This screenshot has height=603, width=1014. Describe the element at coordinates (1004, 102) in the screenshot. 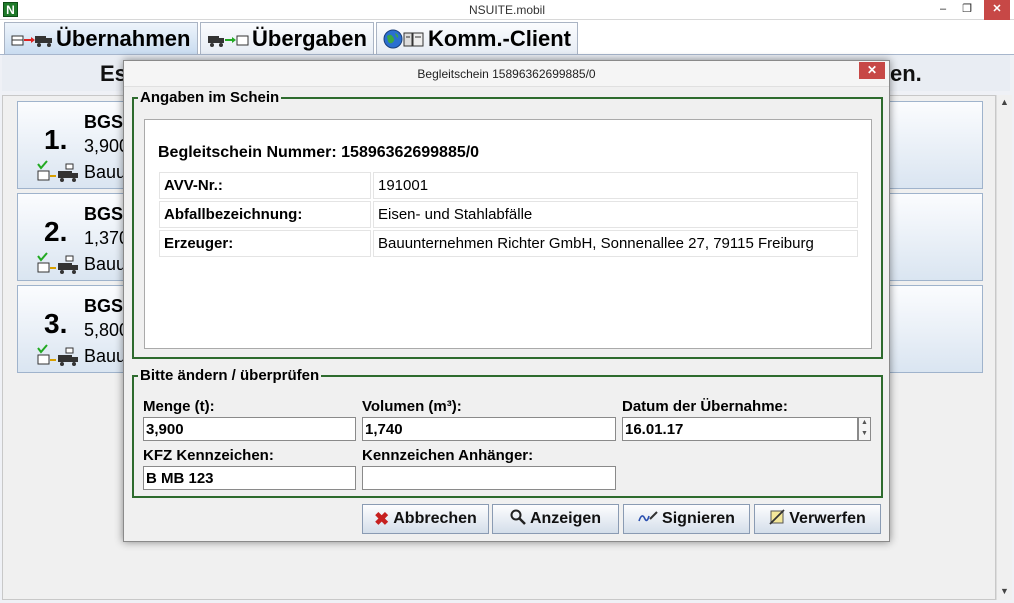

I see `scroll-up-icon: ▲` at that location.